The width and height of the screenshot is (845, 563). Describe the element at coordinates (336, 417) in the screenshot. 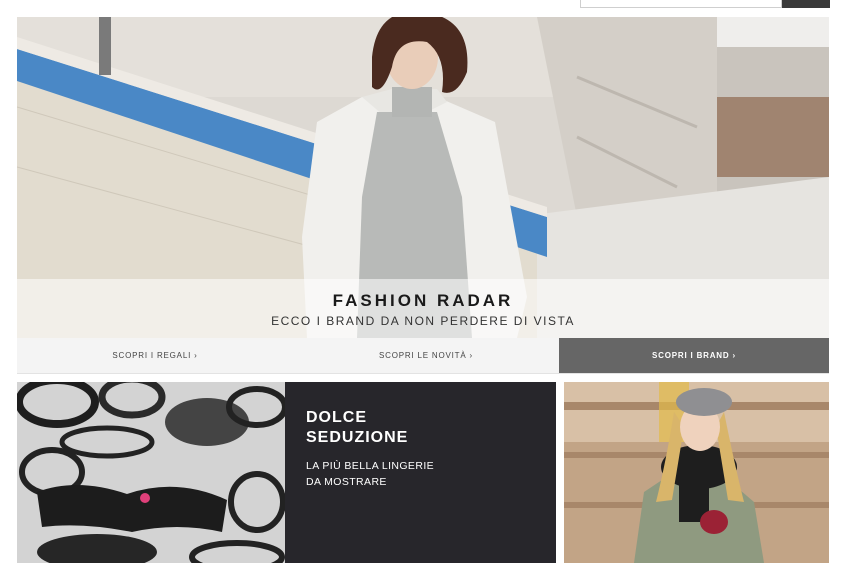

I see `promo-title-line1: DOLCE` at that location.